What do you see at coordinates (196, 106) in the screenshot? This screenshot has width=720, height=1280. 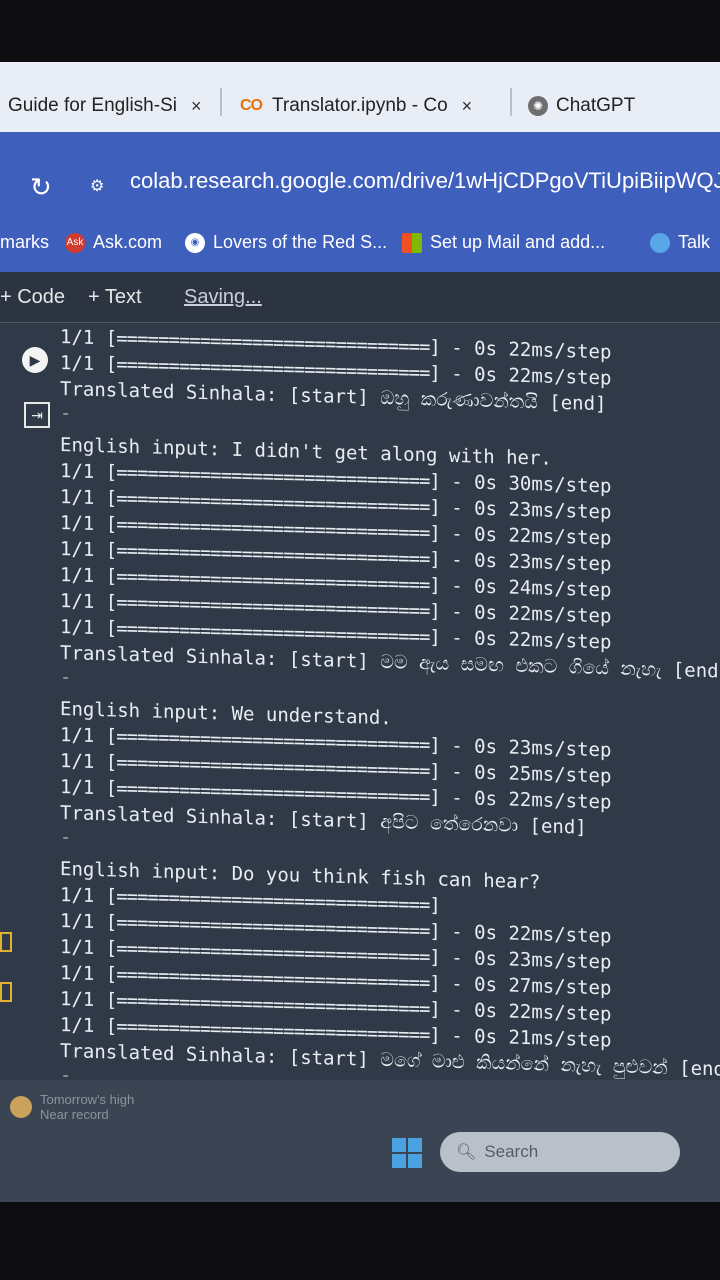 I see `tab-guide-close-icon: ×` at bounding box center [196, 106].